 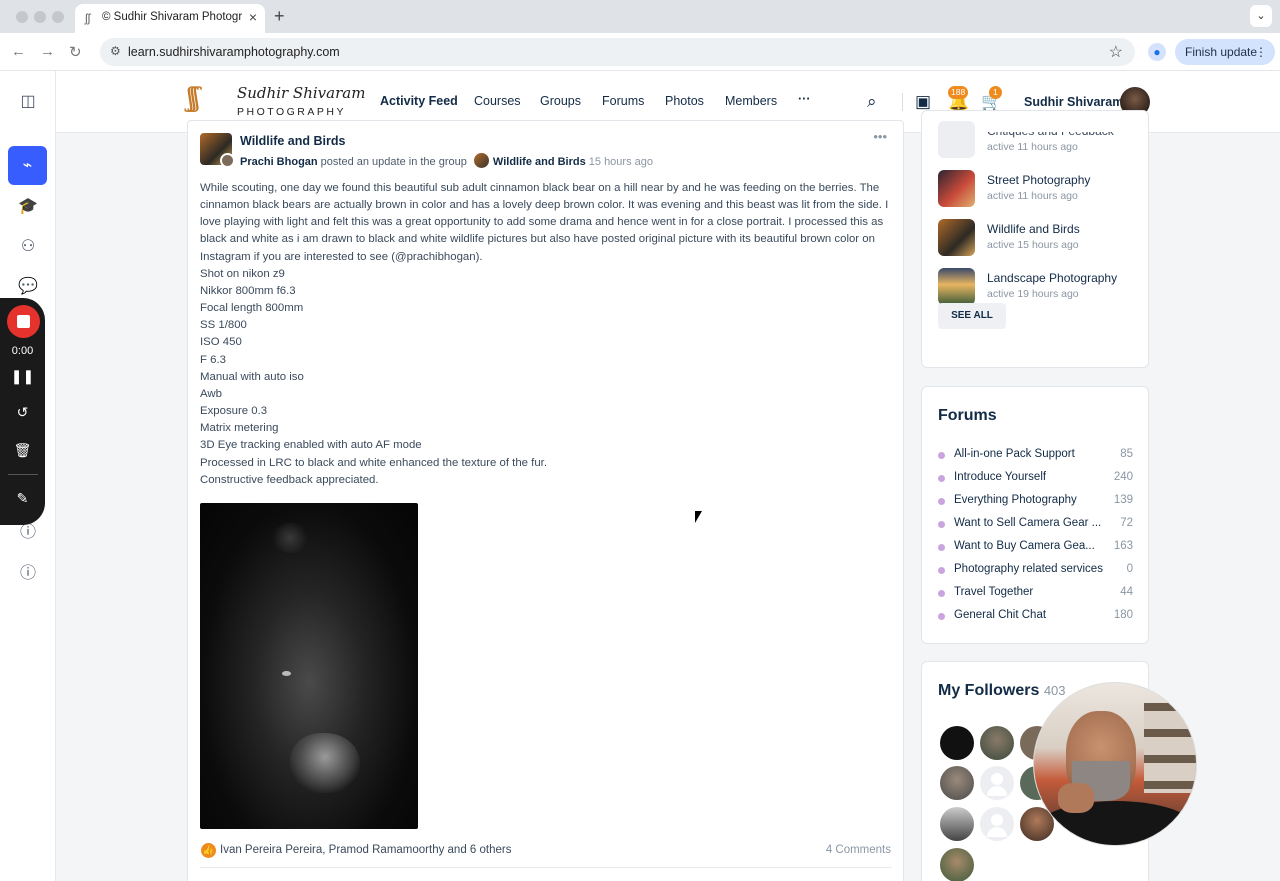 What do you see at coordinates (170, 18) in the screenshot?
I see `browser-tab: ʃʃ © Sudhir Shivaram Photography ×` at bounding box center [170, 18].